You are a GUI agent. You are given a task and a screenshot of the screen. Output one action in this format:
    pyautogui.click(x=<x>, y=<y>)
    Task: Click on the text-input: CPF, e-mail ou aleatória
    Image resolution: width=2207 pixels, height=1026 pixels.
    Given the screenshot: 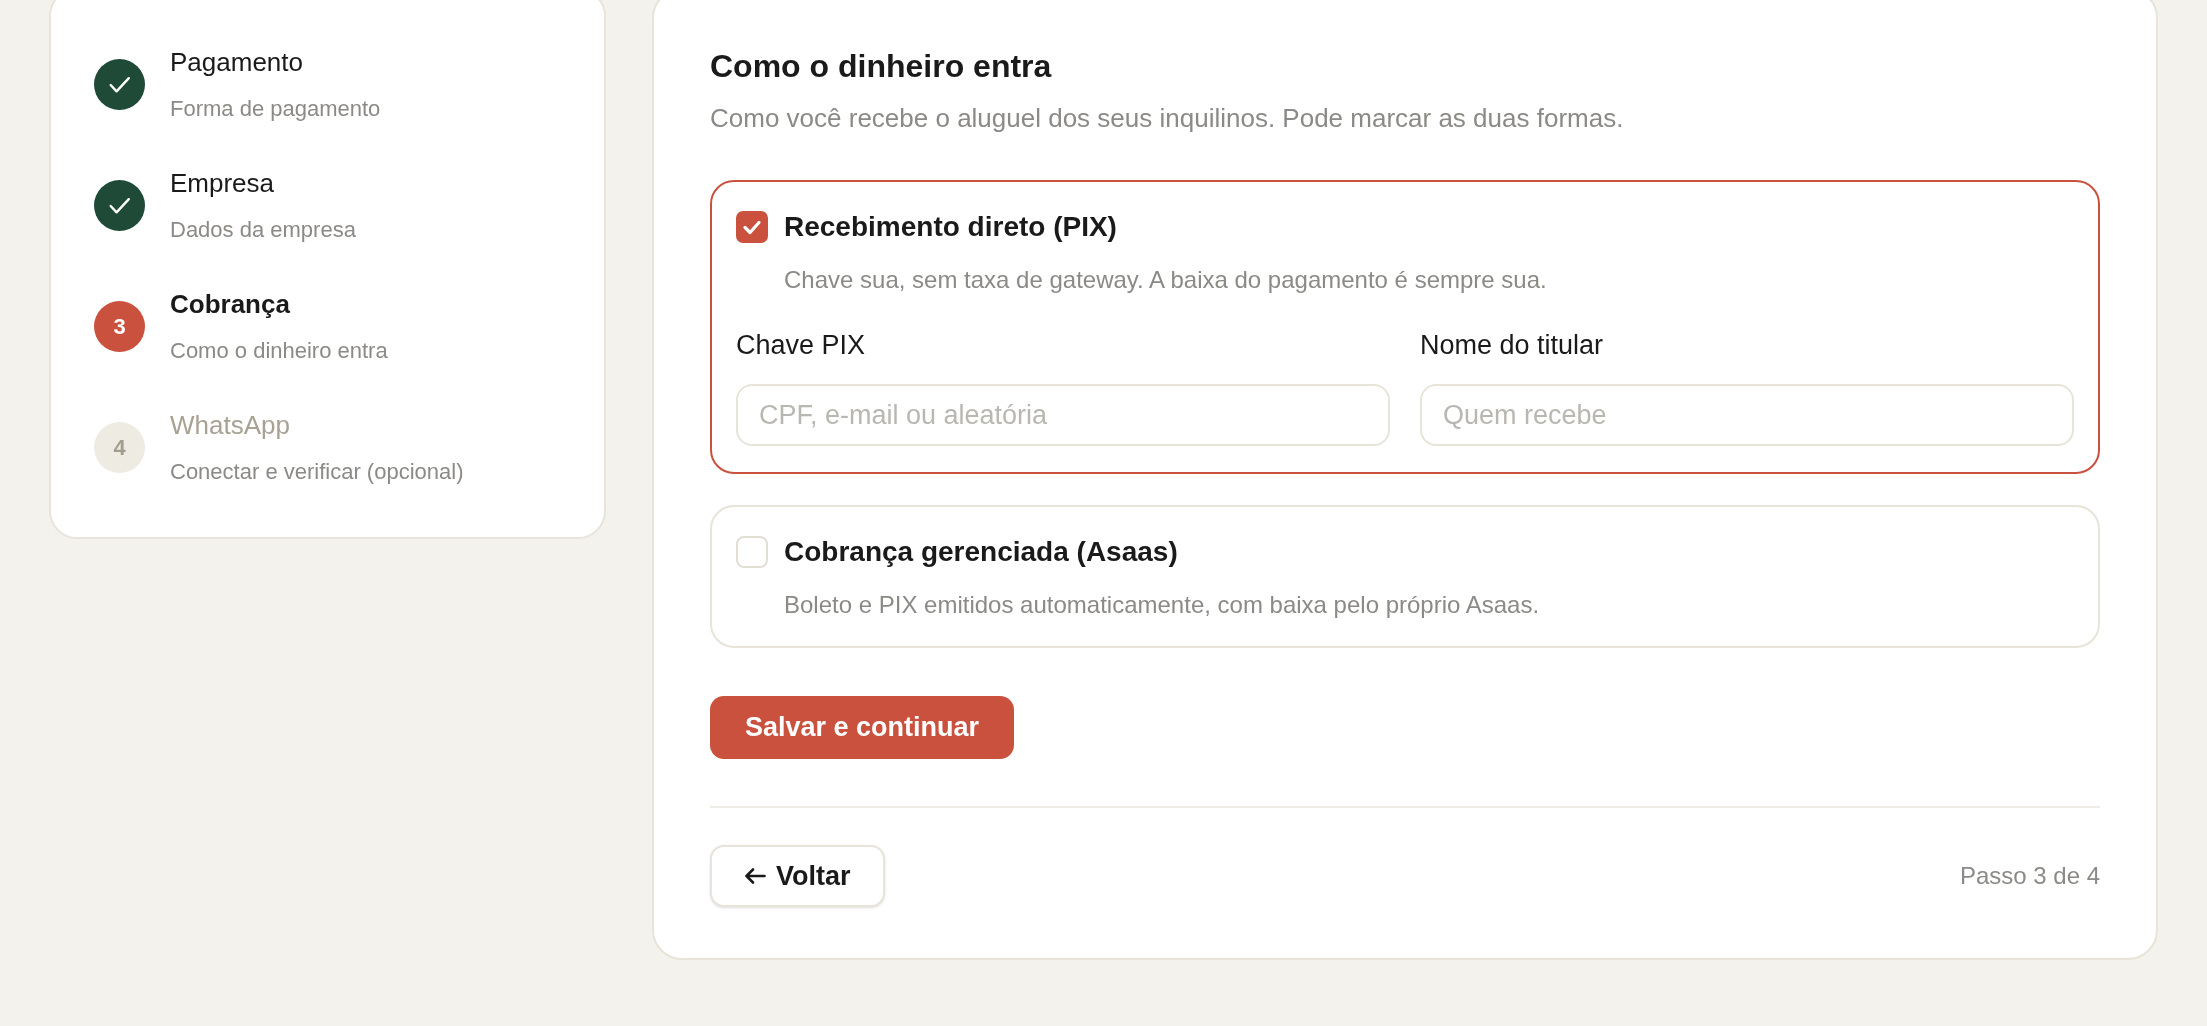 What is the action you would take?
    pyautogui.click(x=1063, y=415)
    